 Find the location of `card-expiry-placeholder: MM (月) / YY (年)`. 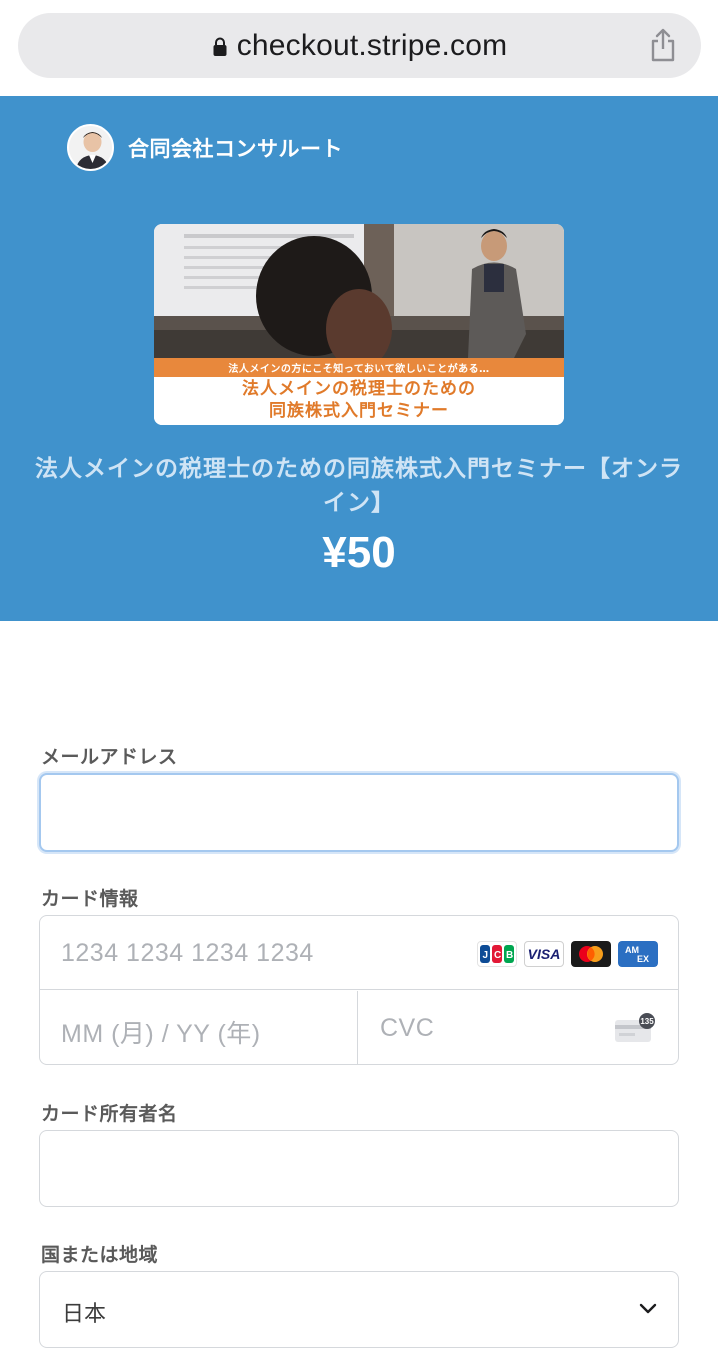

card-expiry-placeholder: MM (月) / YY (年) is located at coordinates (161, 1034).